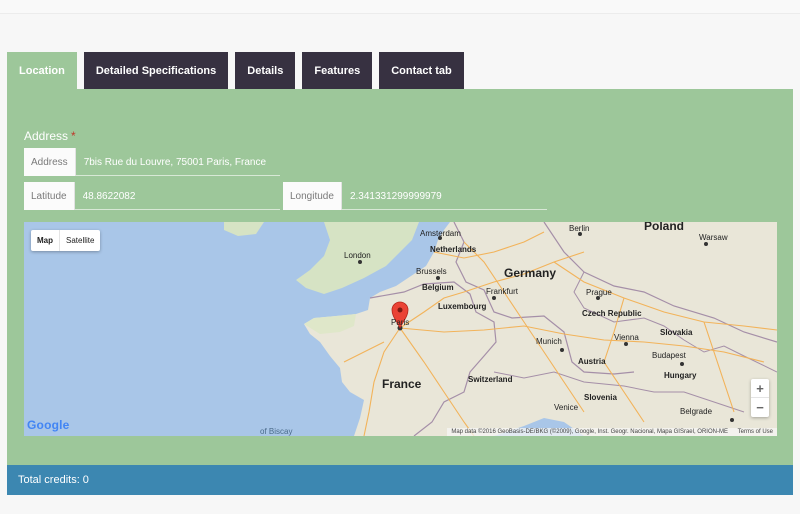 The image size is (800, 514). I want to click on longitude-addon: Longitude, so click(312, 196).